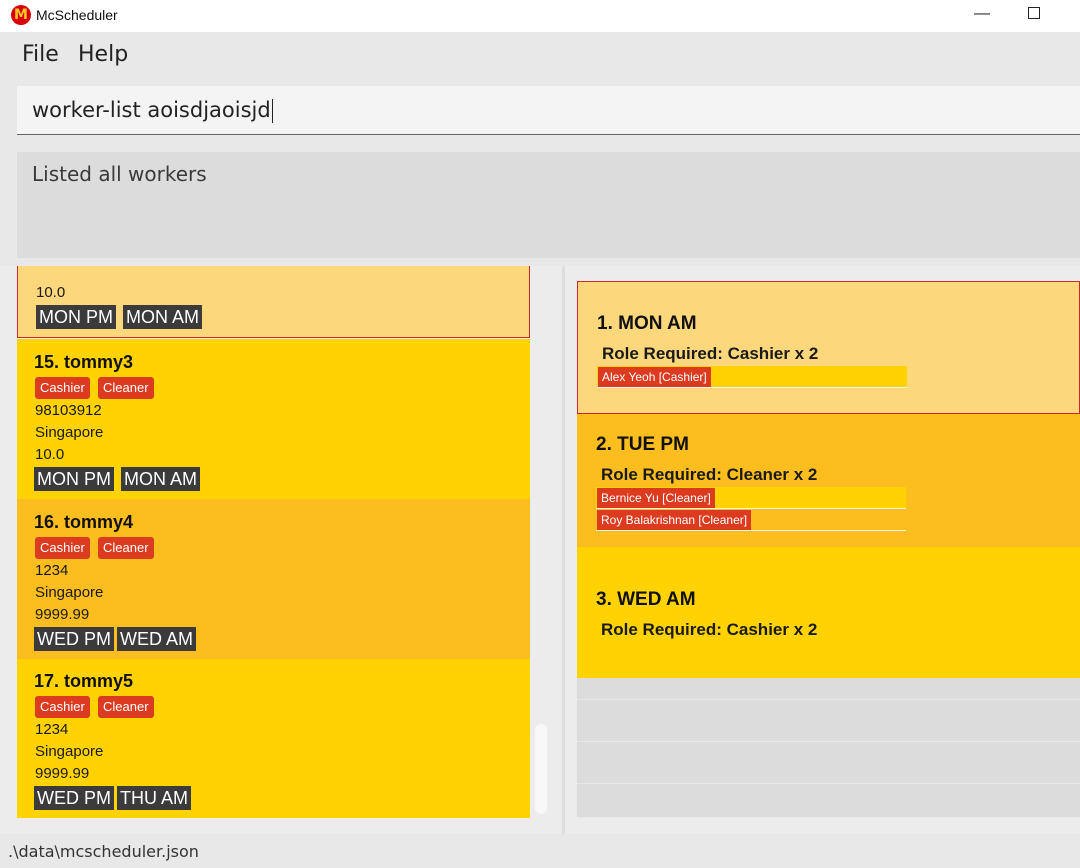  What do you see at coordinates (642, 444) in the screenshot?
I see `shift-title: 2. TUE PM` at bounding box center [642, 444].